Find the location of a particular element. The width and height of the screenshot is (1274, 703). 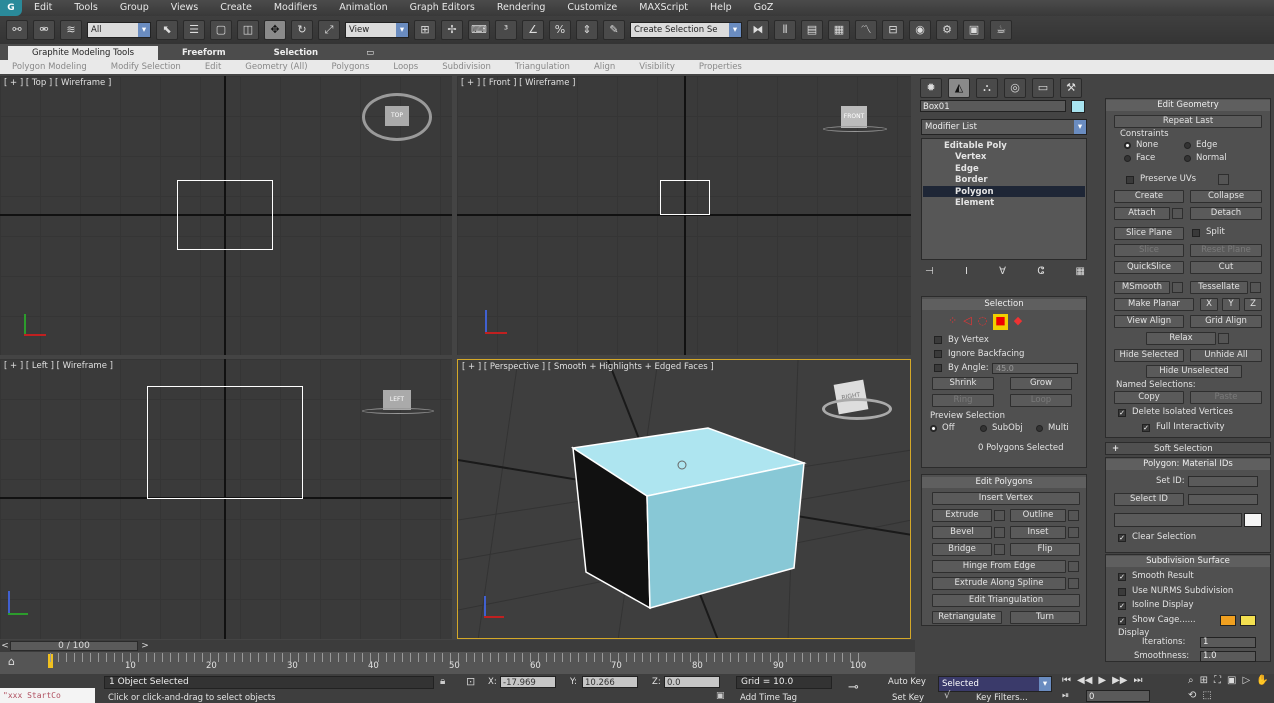

angle-snap-icon: ∠ is located at coordinates (533, 30).